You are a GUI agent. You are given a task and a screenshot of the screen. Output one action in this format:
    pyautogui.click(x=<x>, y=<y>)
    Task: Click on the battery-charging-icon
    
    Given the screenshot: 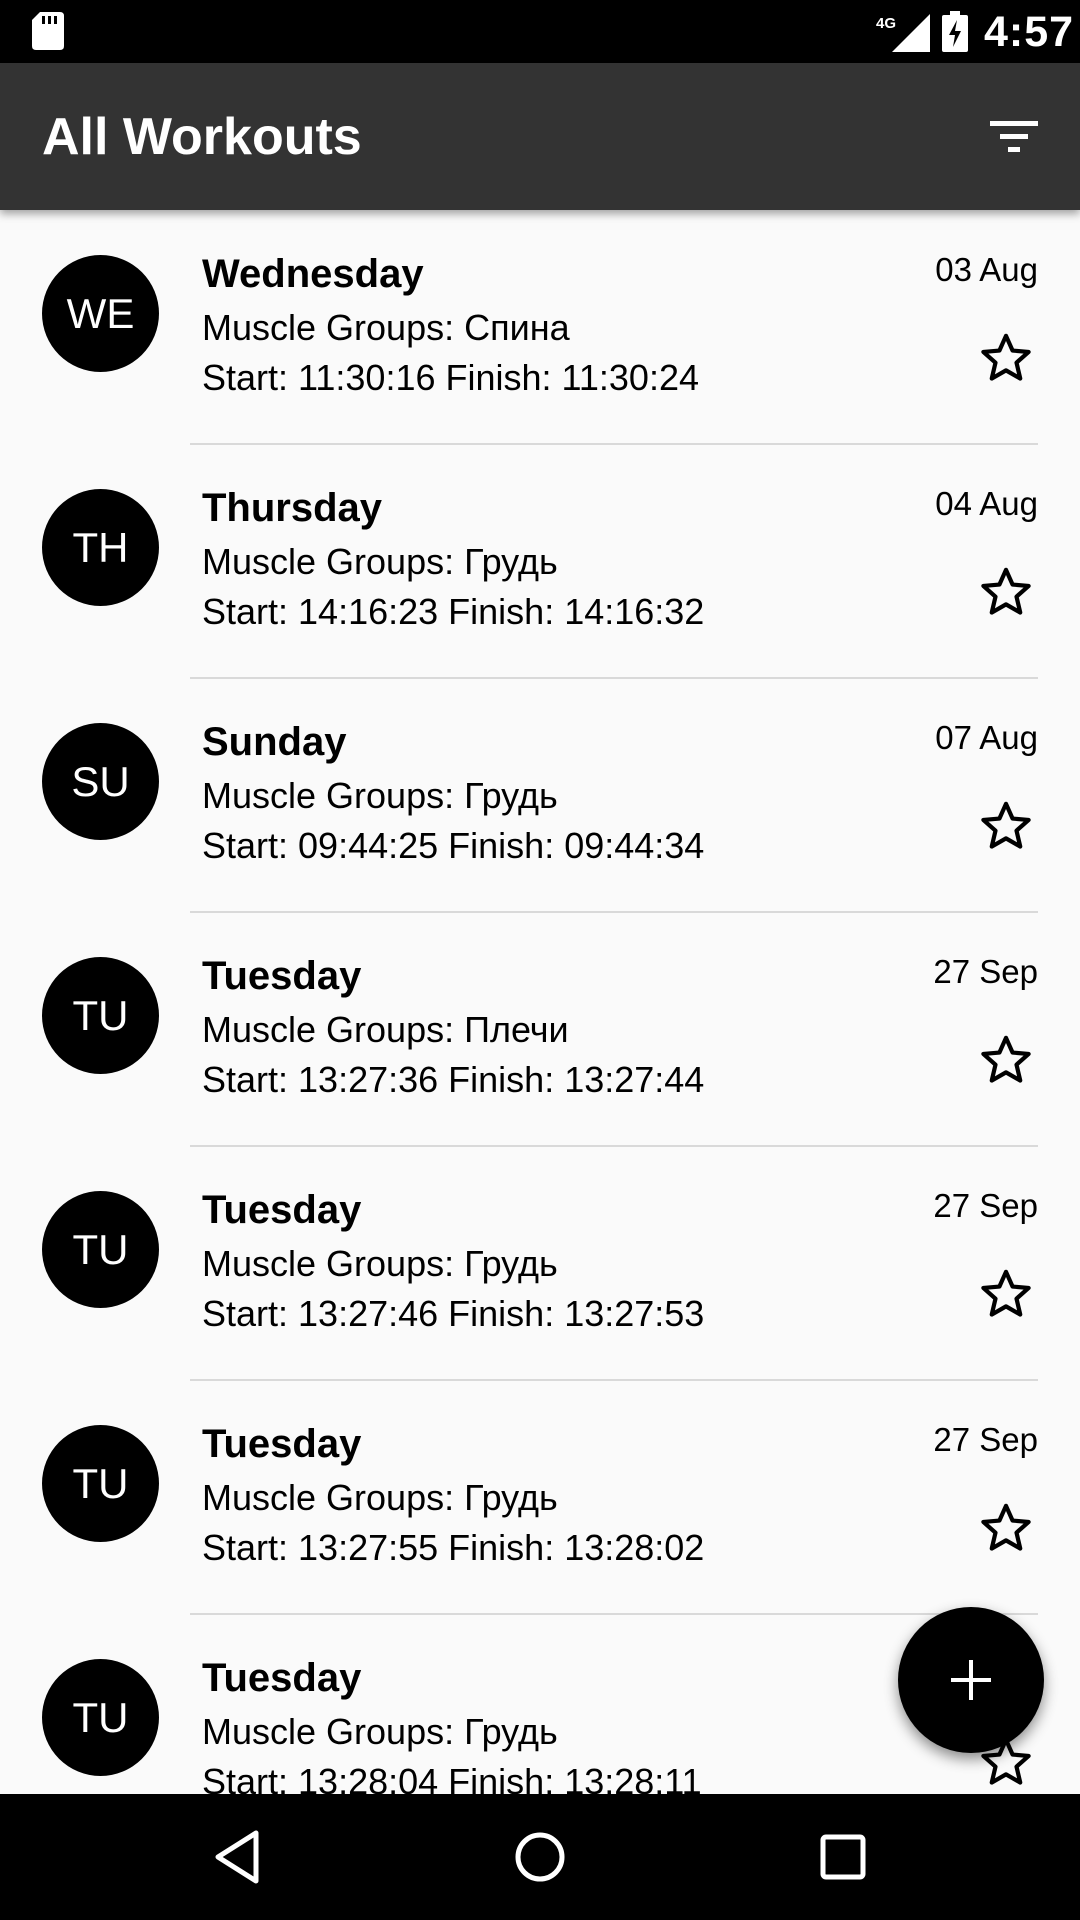 What is the action you would take?
    pyautogui.click(x=955, y=31)
    